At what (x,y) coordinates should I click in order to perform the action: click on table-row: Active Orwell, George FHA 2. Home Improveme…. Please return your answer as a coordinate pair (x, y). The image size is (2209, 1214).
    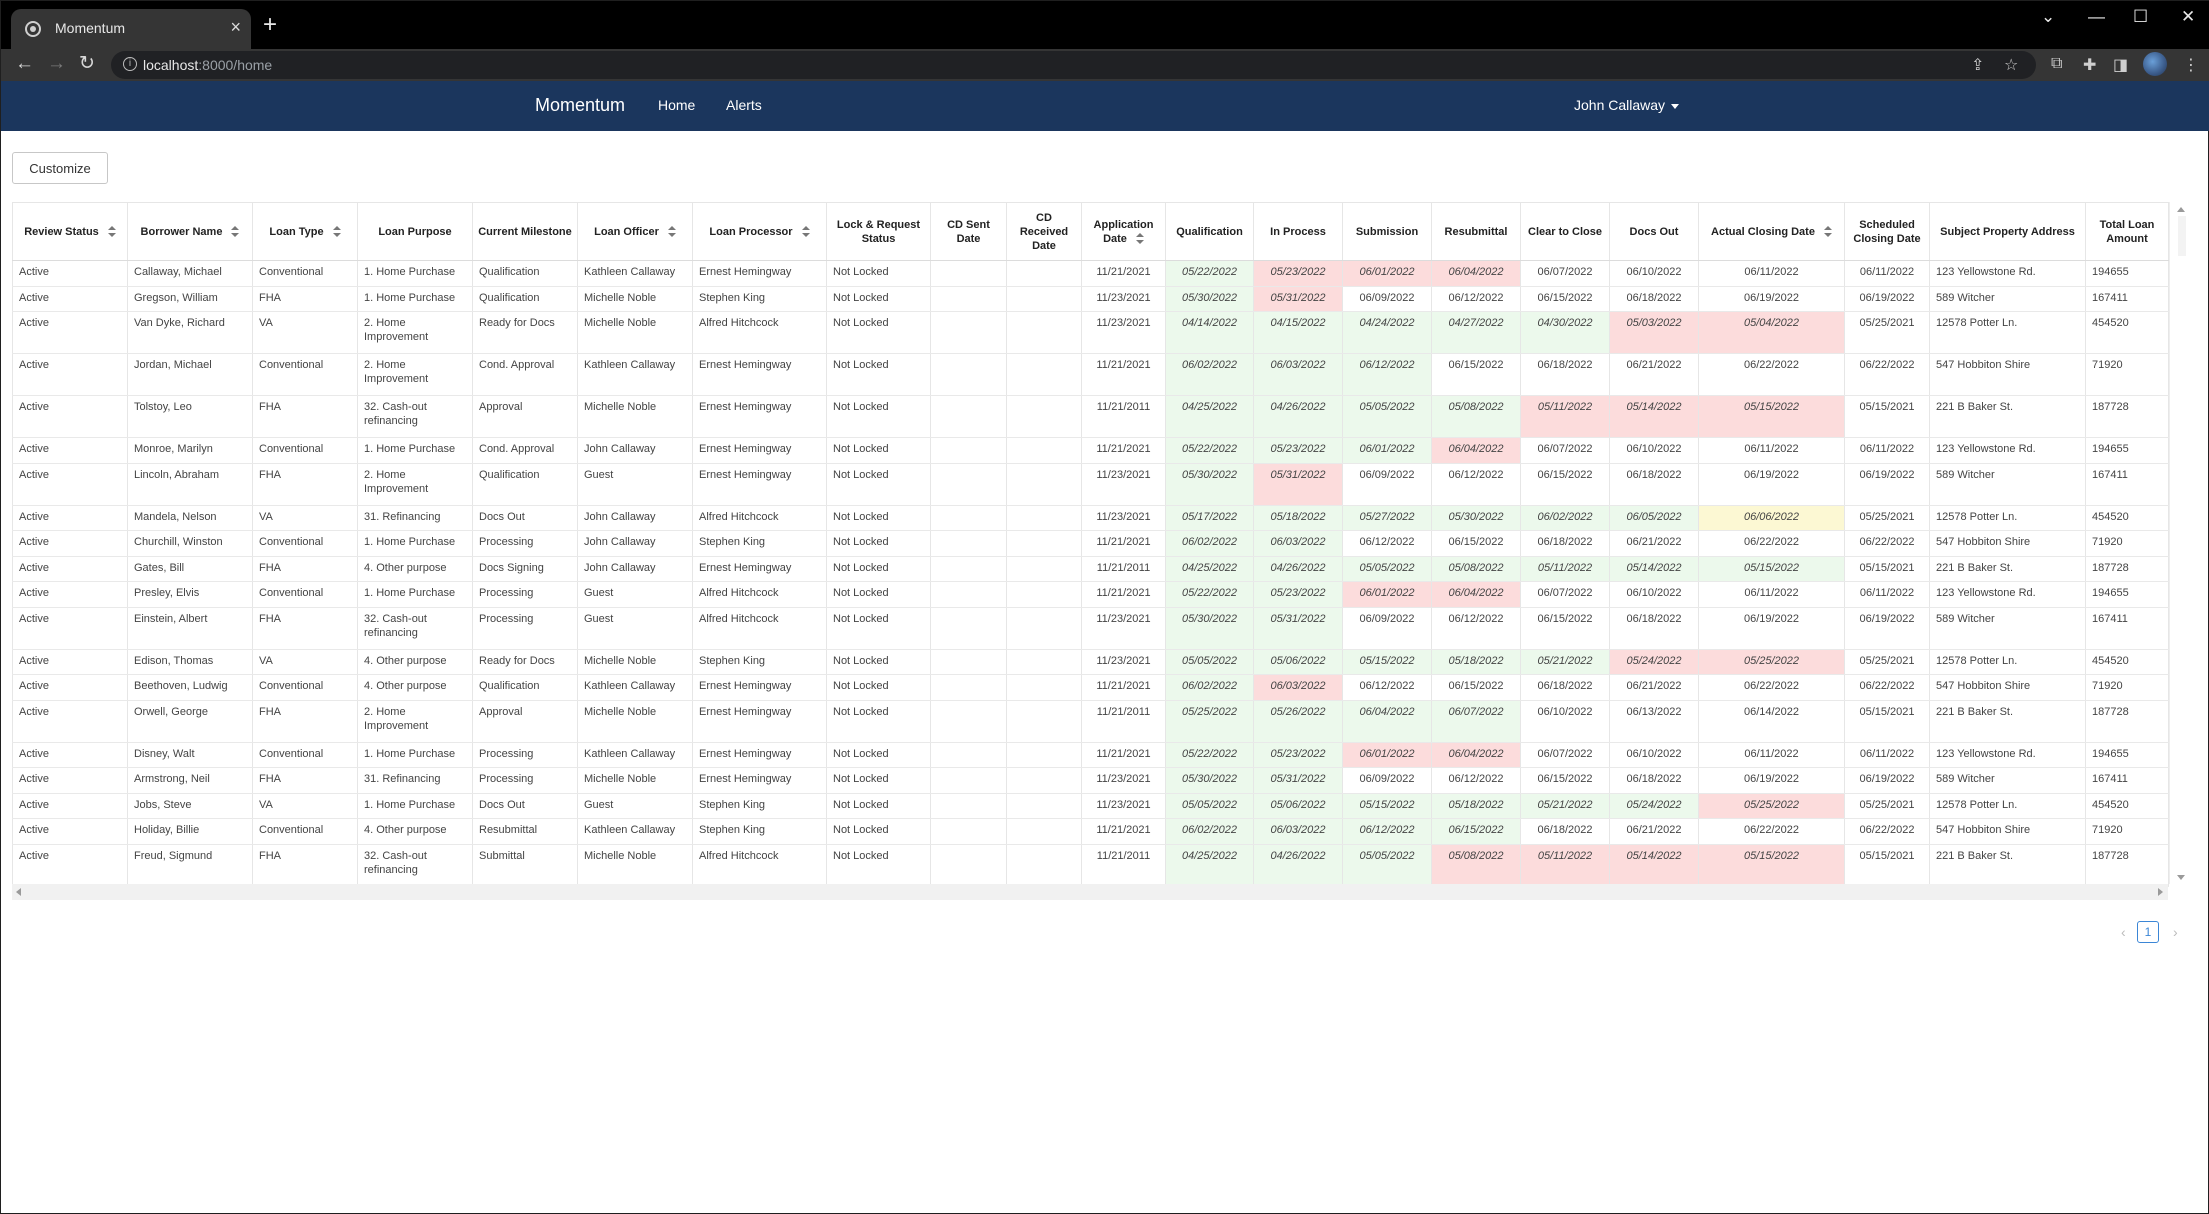
    Looking at the image, I should click on (1090, 721).